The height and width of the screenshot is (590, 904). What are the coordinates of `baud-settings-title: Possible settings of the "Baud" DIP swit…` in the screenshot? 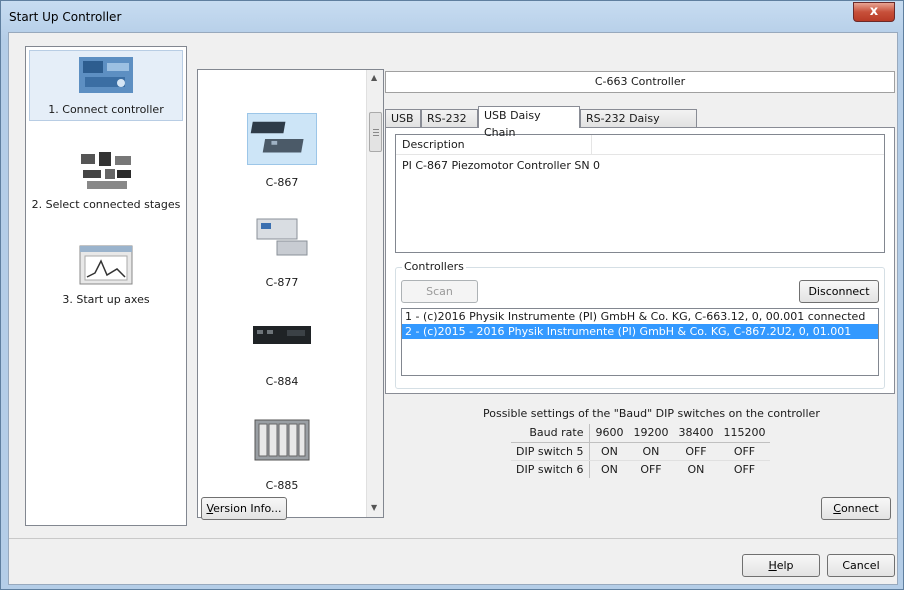 It's located at (651, 413).